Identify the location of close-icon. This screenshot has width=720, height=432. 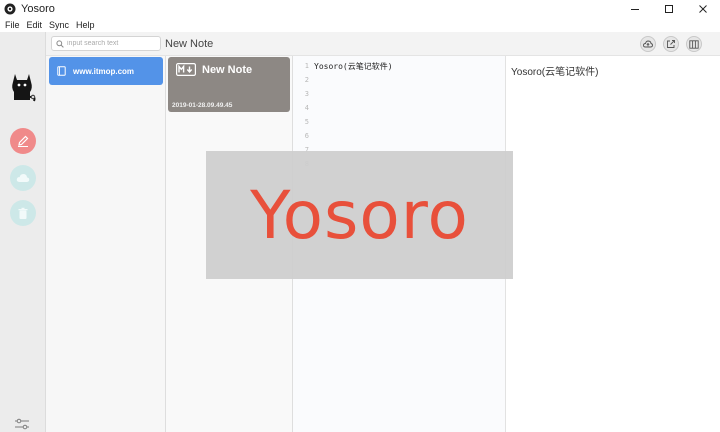
(703, 9).